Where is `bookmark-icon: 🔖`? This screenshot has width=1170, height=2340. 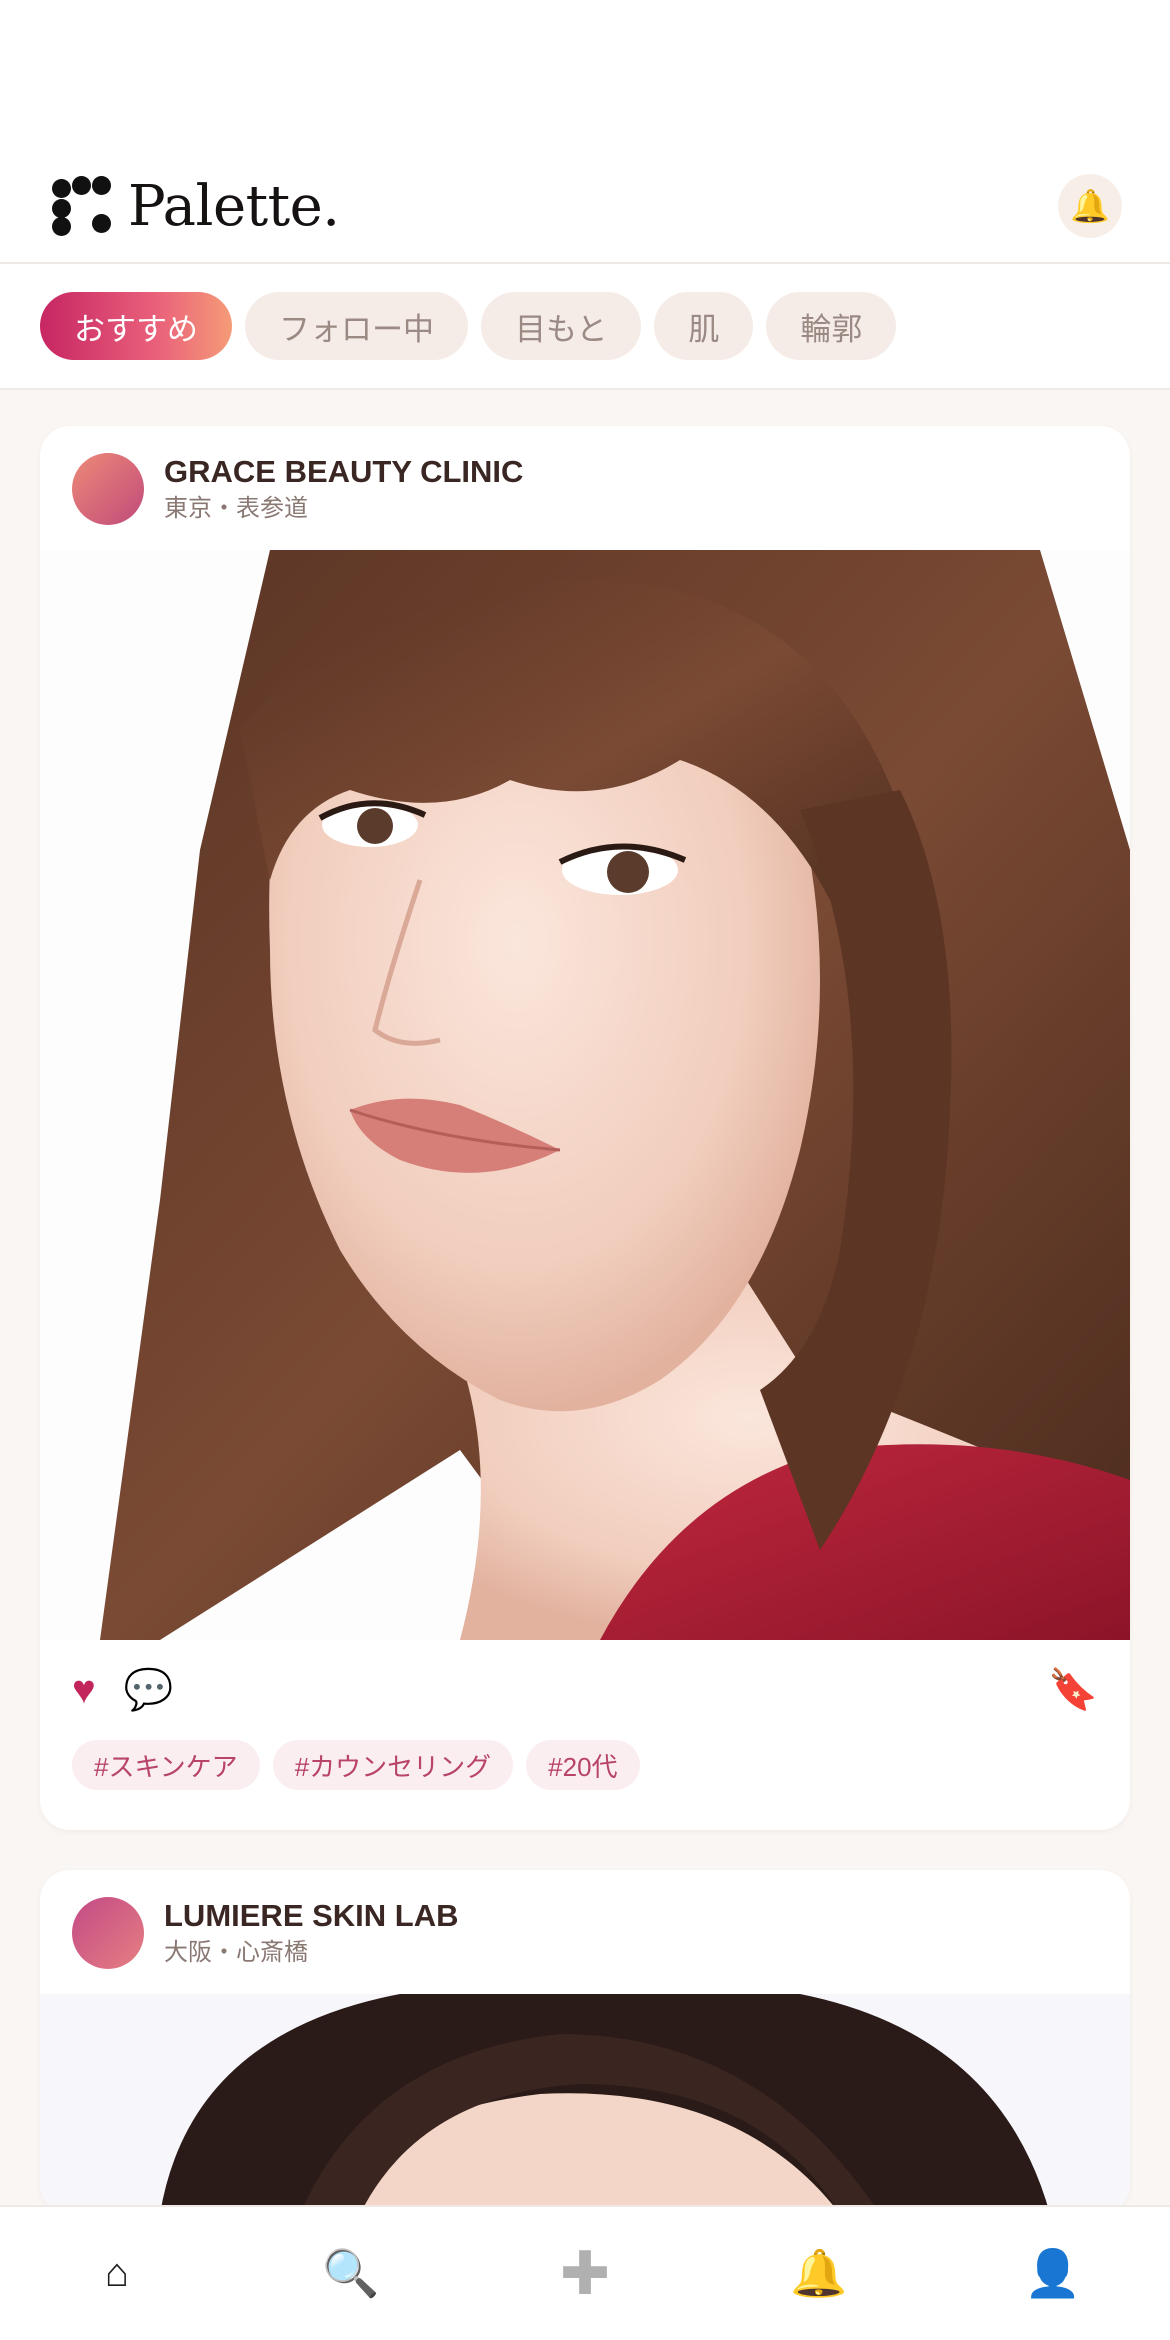
bookmark-icon: 🔖 is located at coordinates (1073, 1690).